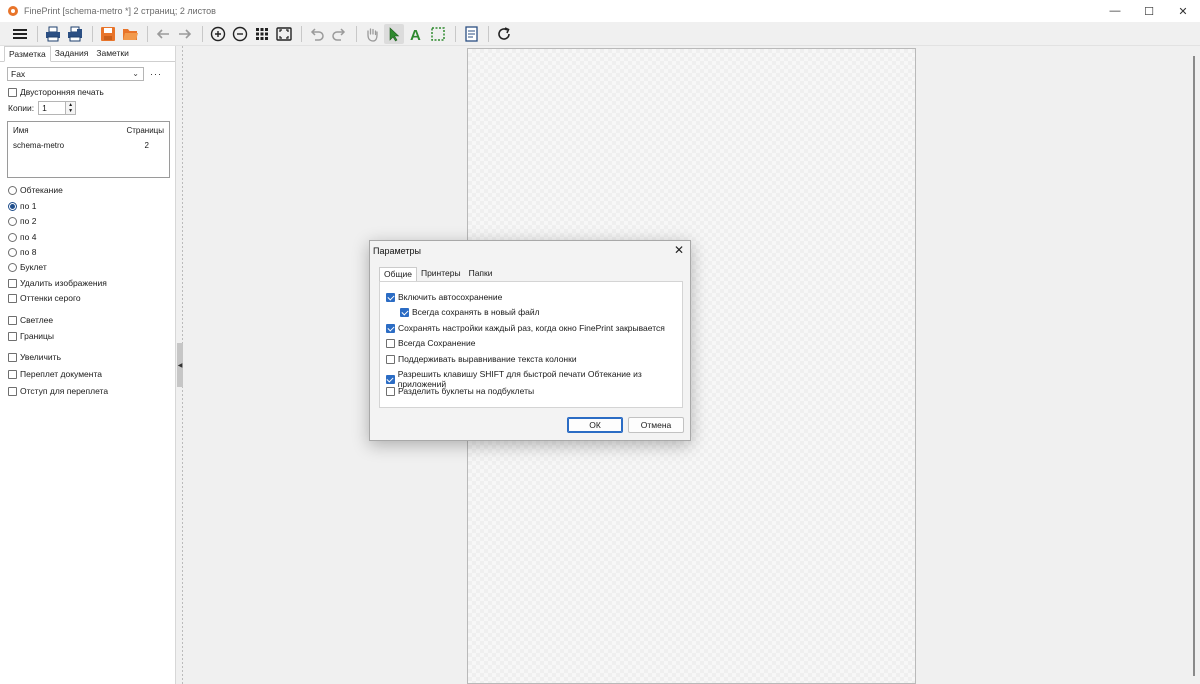 Image resolution: width=1200 pixels, height=684 pixels. I want to click on duplex-row: Двусторонняя печать, so click(56, 92).